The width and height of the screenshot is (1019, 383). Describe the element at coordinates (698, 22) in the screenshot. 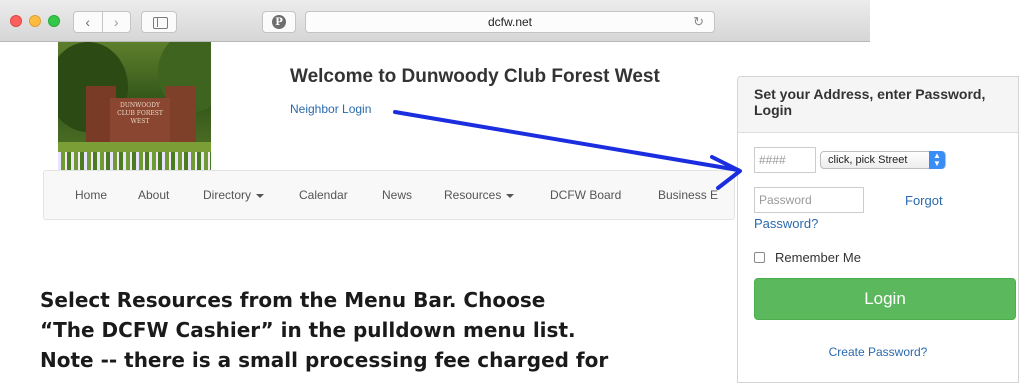

I see `reload-icon: ↻` at that location.